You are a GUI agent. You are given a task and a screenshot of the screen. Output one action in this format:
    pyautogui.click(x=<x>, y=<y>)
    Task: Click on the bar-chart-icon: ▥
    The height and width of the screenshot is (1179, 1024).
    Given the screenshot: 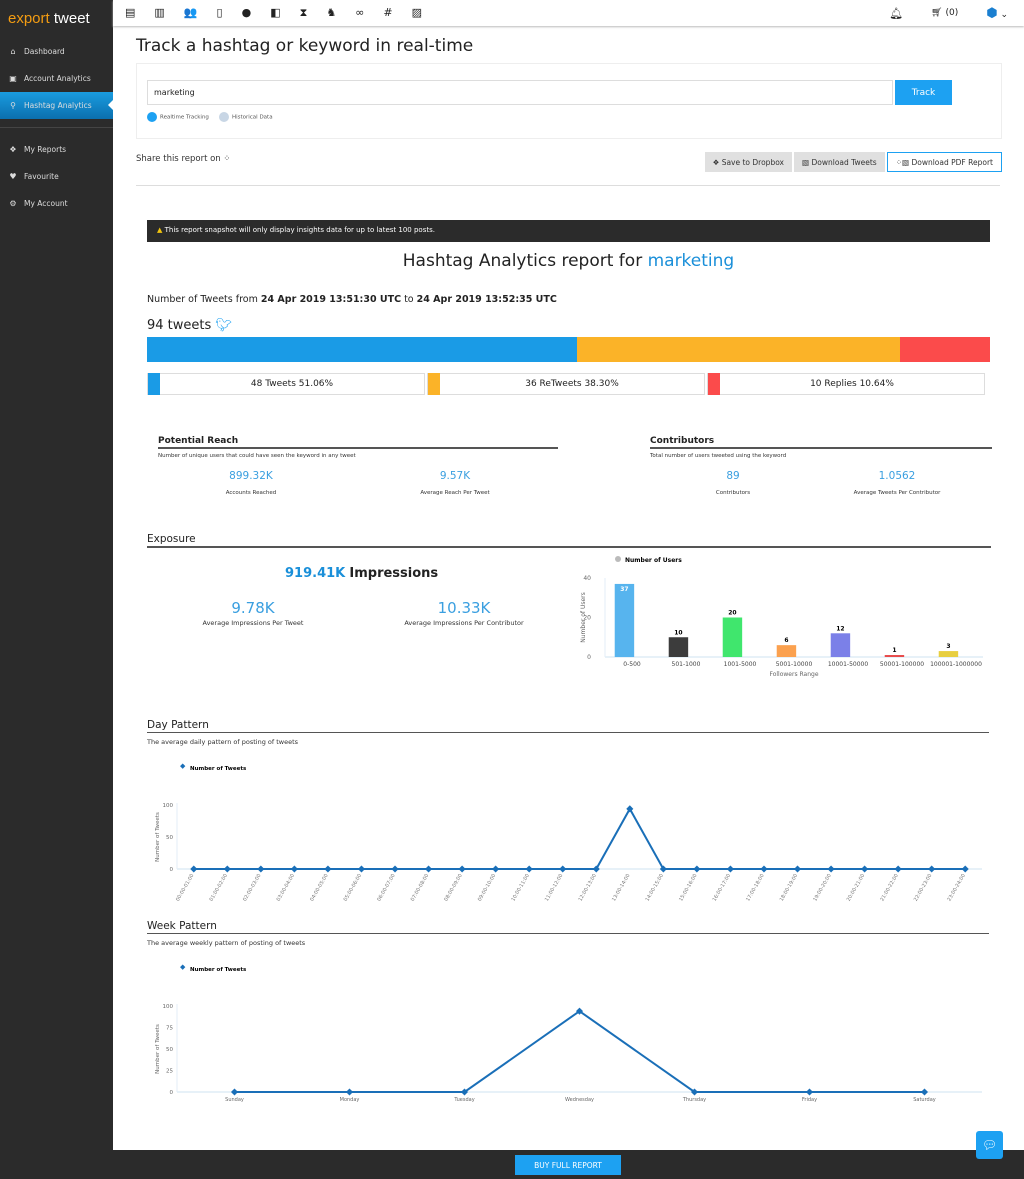 What is the action you would take?
    pyautogui.click(x=159, y=13)
    